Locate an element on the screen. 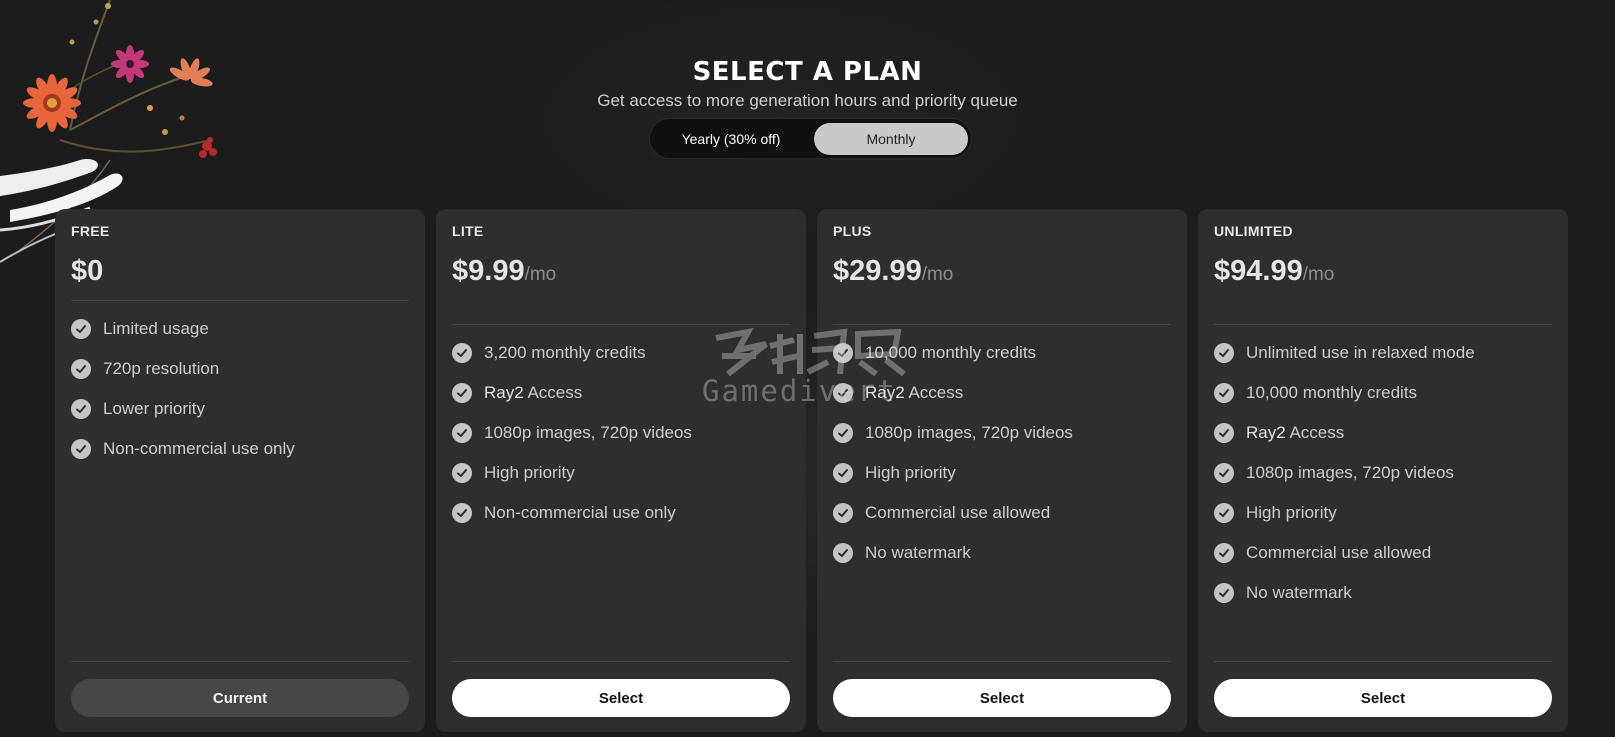 This screenshot has height=737, width=1615. plan-price: $0 is located at coordinates (87, 271).